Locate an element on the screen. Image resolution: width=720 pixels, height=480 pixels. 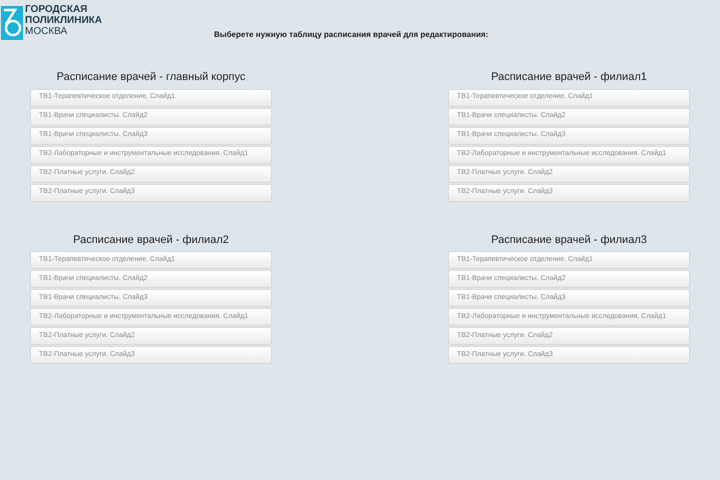
schedule-title: Расписание врачей - филиал2 is located at coordinates (151, 240).